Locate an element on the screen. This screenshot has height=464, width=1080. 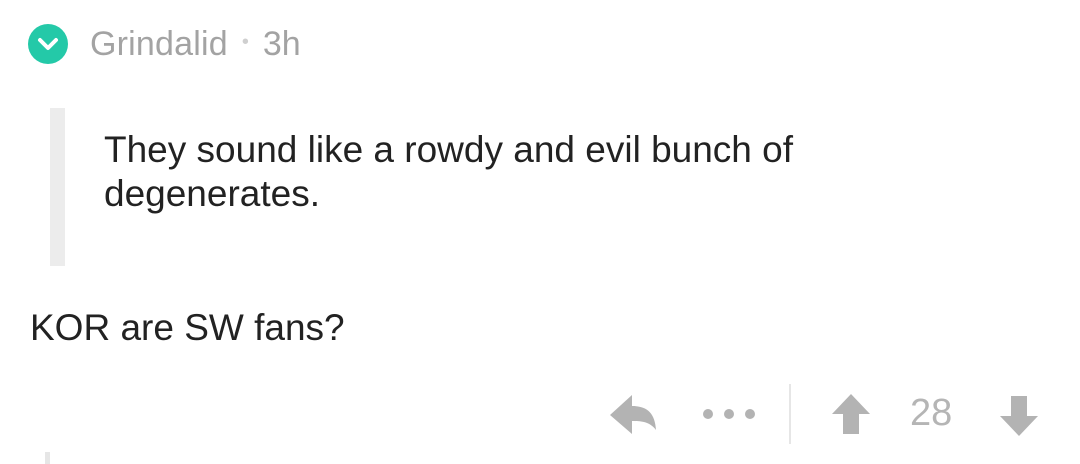
arrow-up-icon is located at coordinates (851, 414).